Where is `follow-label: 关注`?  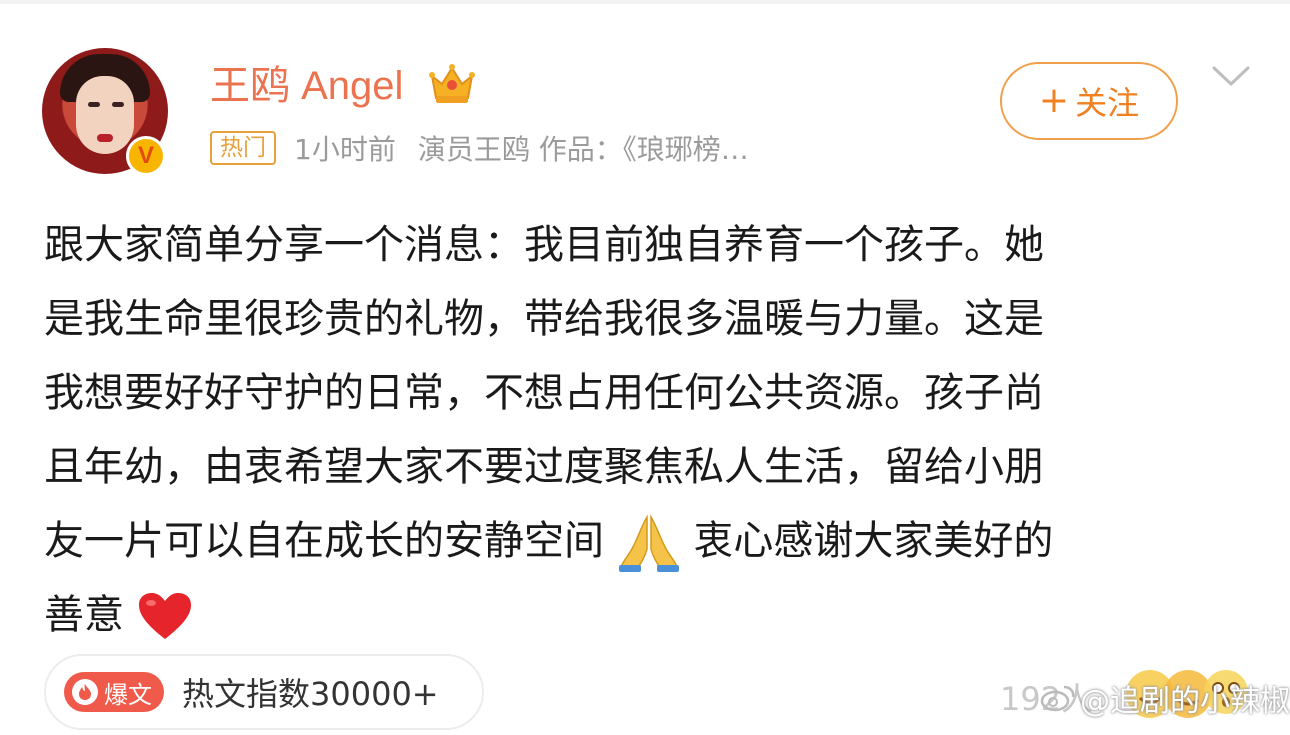
follow-label: 关注 is located at coordinates (1107, 103).